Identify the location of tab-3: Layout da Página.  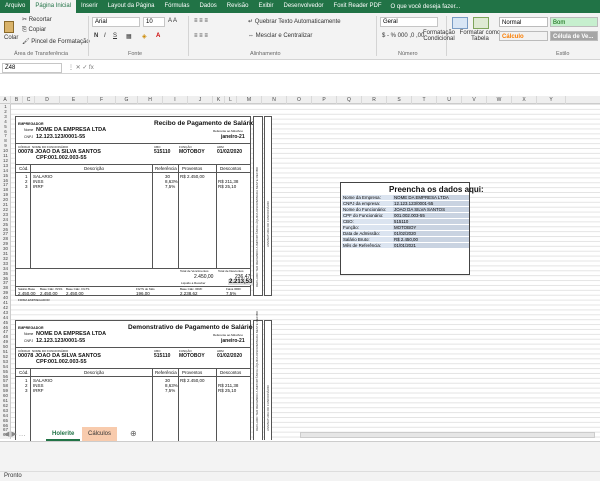
(131, 6).